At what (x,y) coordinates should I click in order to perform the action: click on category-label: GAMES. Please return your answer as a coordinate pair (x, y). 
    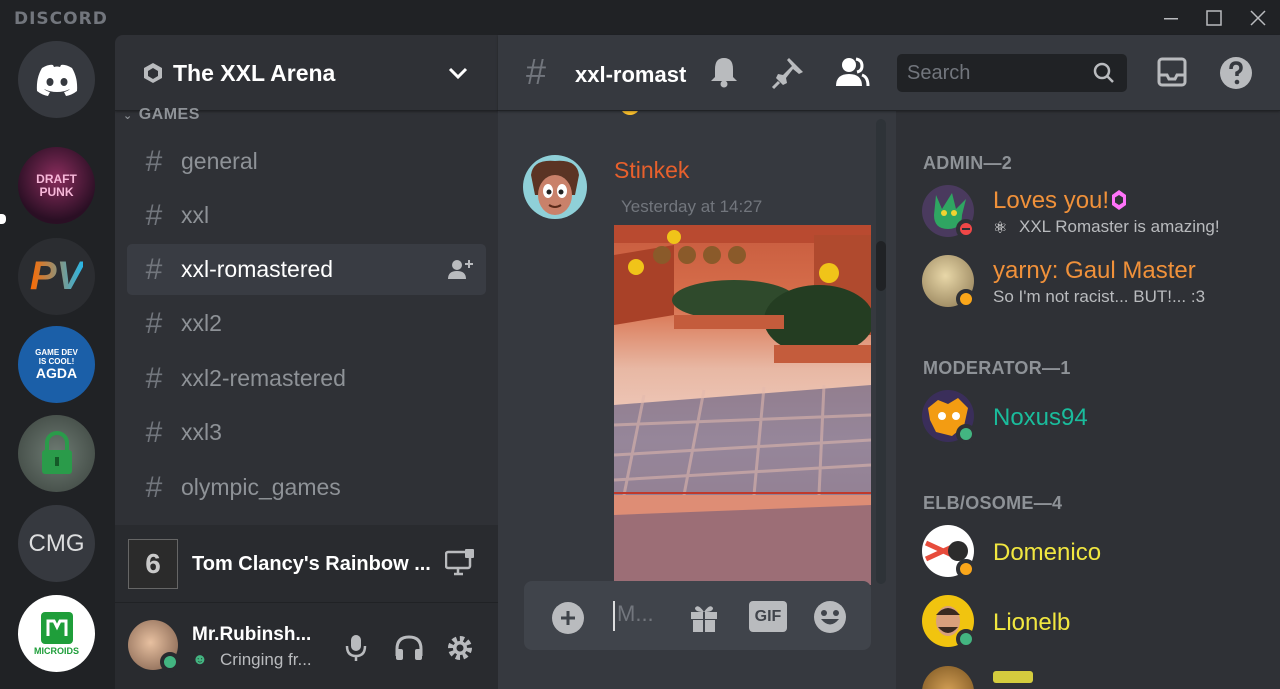
    Looking at the image, I should click on (169, 114).